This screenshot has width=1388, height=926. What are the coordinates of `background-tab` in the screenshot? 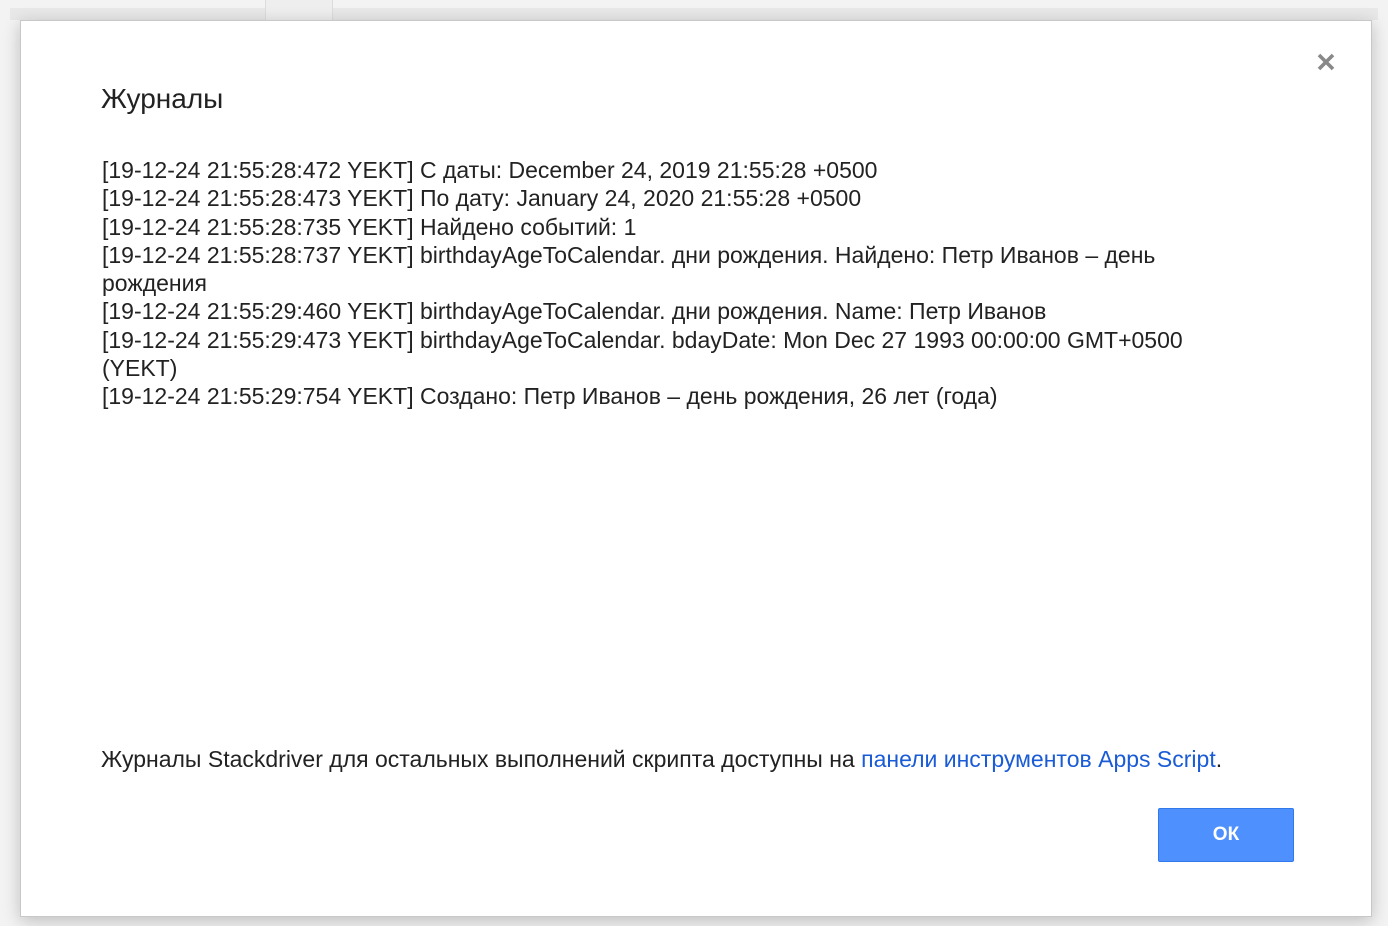 It's located at (299, 10).